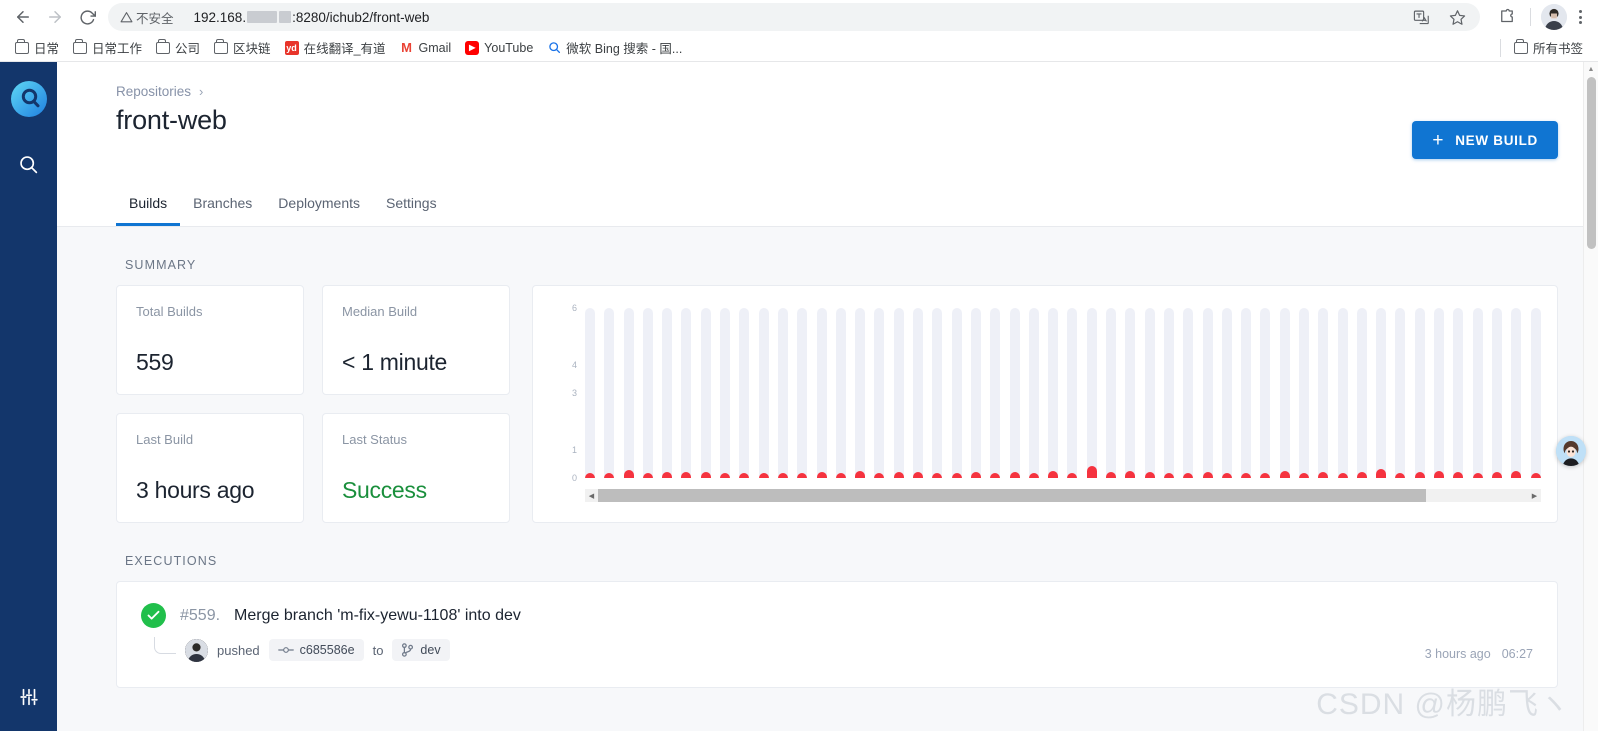  I want to click on bookmark-star-icon, so click(1457, 17).